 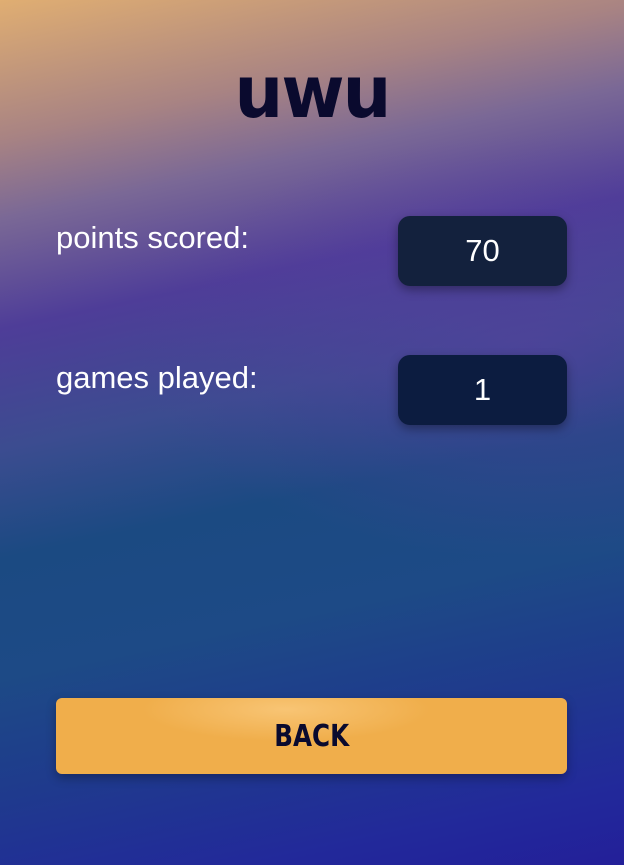 I want to click on back-button: BACK, so click(x=311, y=736).